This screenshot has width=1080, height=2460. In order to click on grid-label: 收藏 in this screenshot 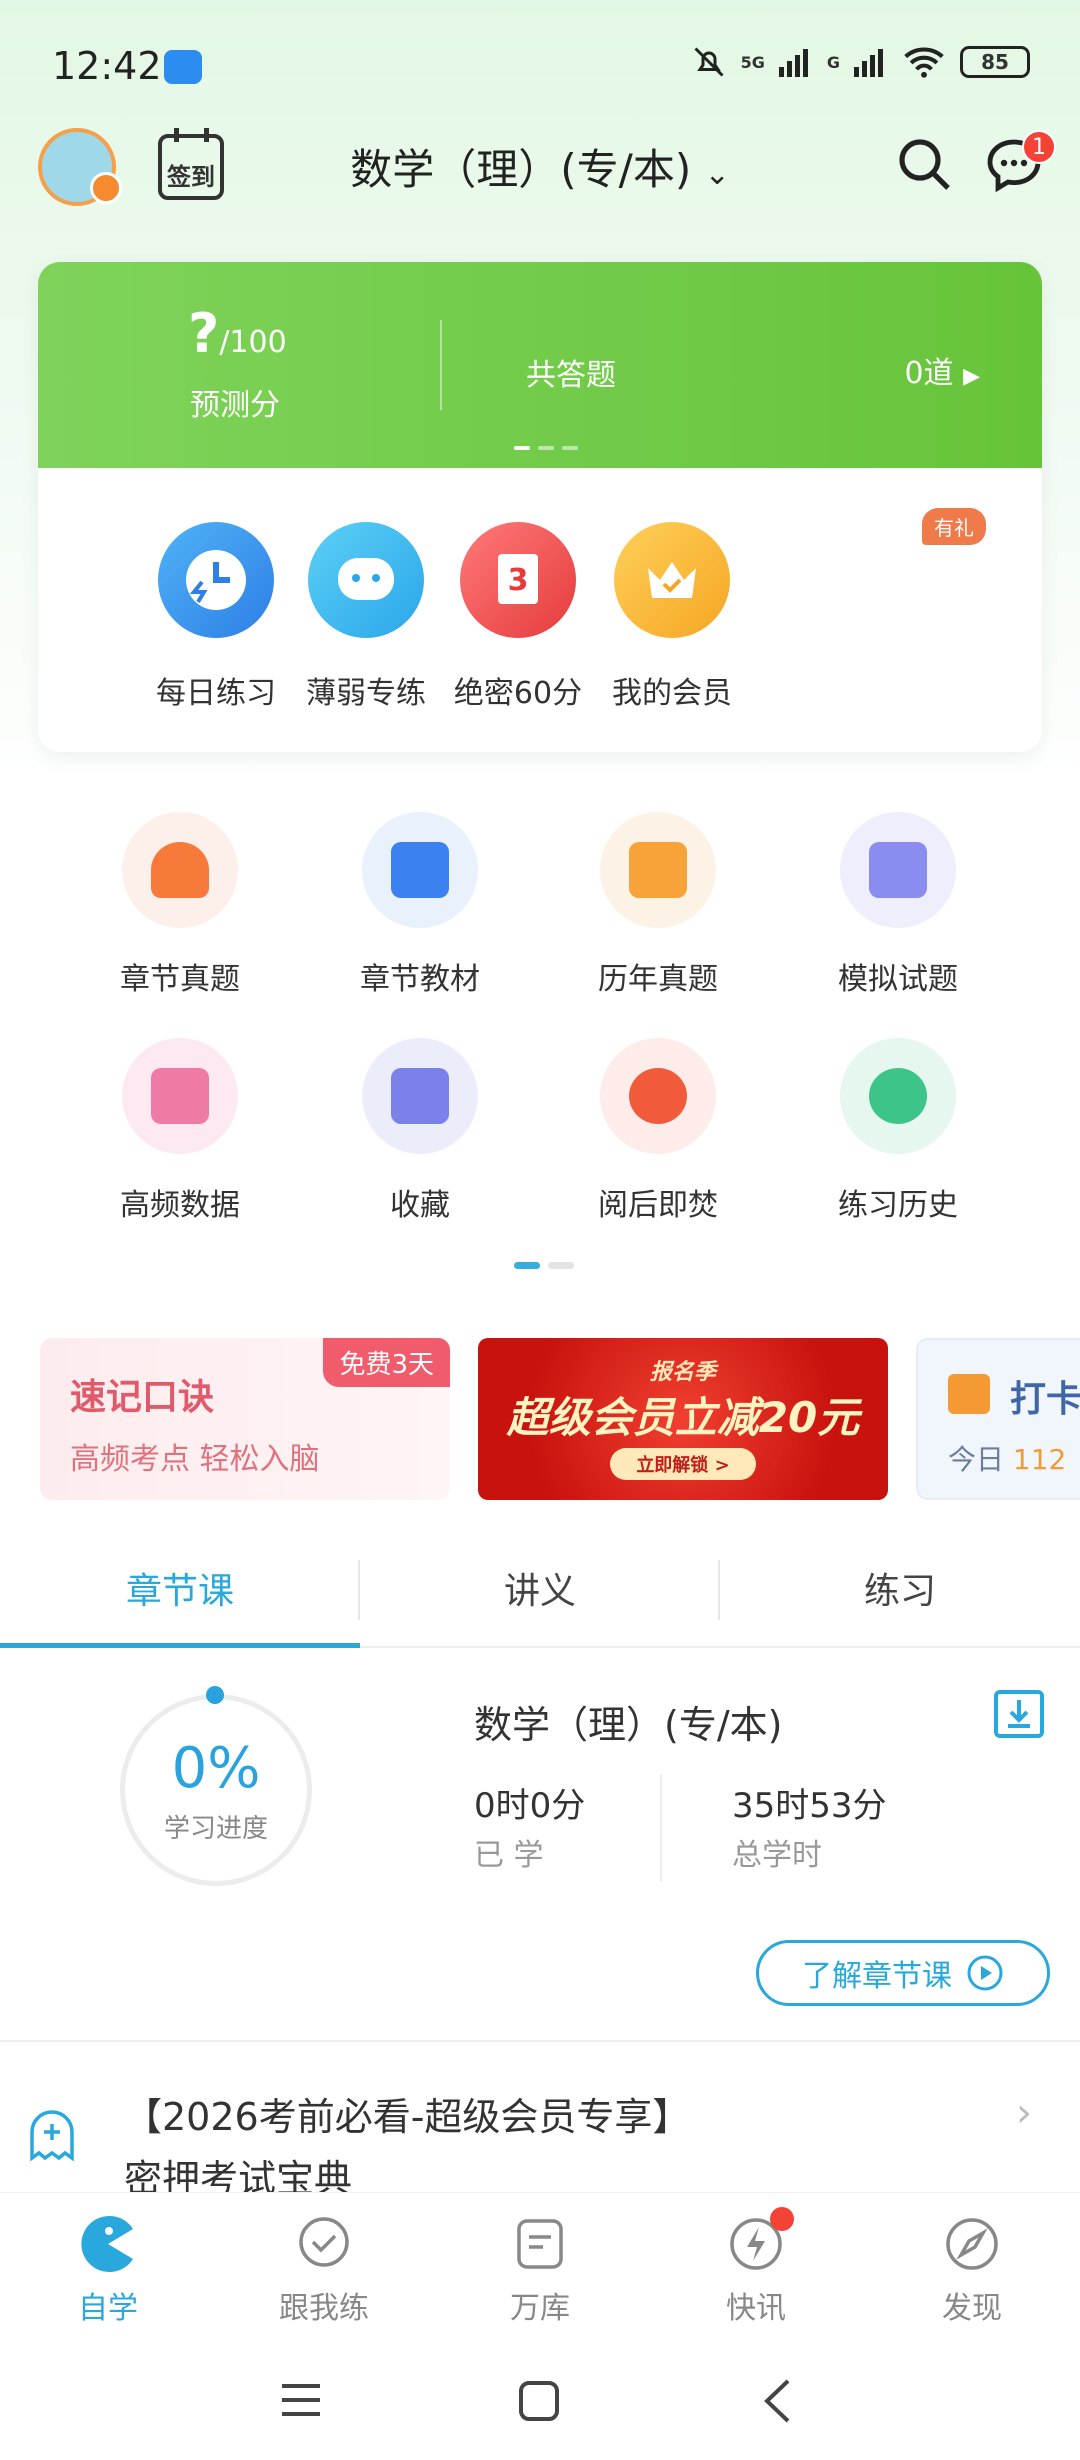, I will do `click(420, 1205)`.